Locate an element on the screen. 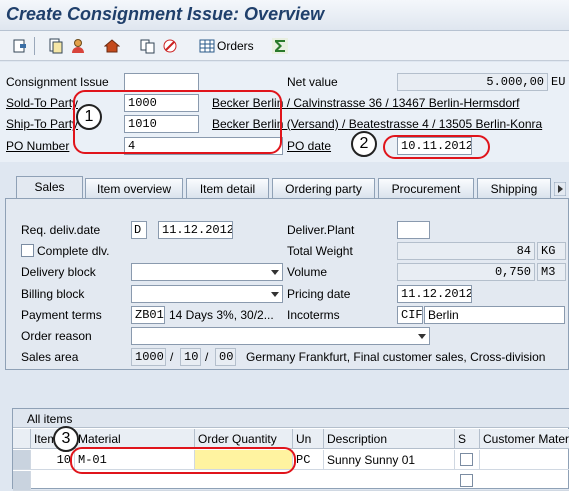 The height and width of the screenshot is (491, 569). cell-item: 10 is located at coordinates (53, 460).